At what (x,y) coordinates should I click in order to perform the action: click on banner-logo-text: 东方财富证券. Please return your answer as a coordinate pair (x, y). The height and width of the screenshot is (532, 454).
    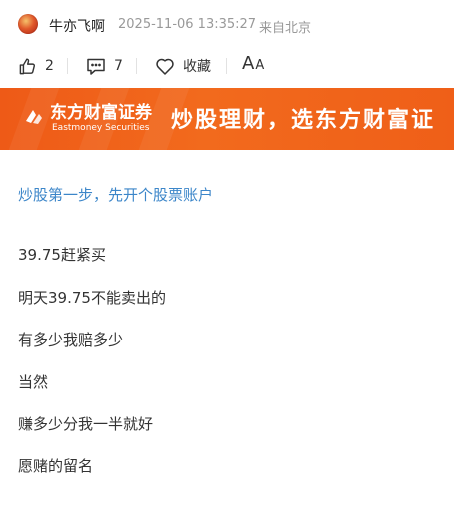
    Looking at the image, I should click on (101, 113).